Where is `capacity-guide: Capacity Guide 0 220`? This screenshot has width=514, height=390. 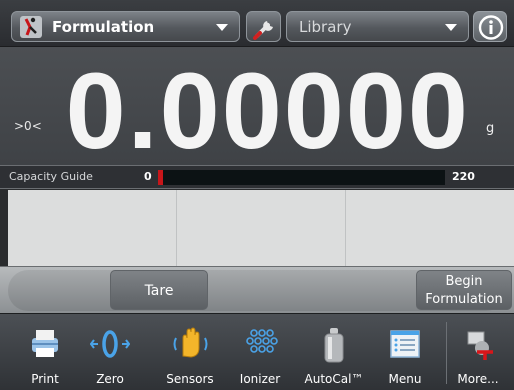
capacity-guide: Capacity Guide 0 220 is located at coordinates (257, 177).